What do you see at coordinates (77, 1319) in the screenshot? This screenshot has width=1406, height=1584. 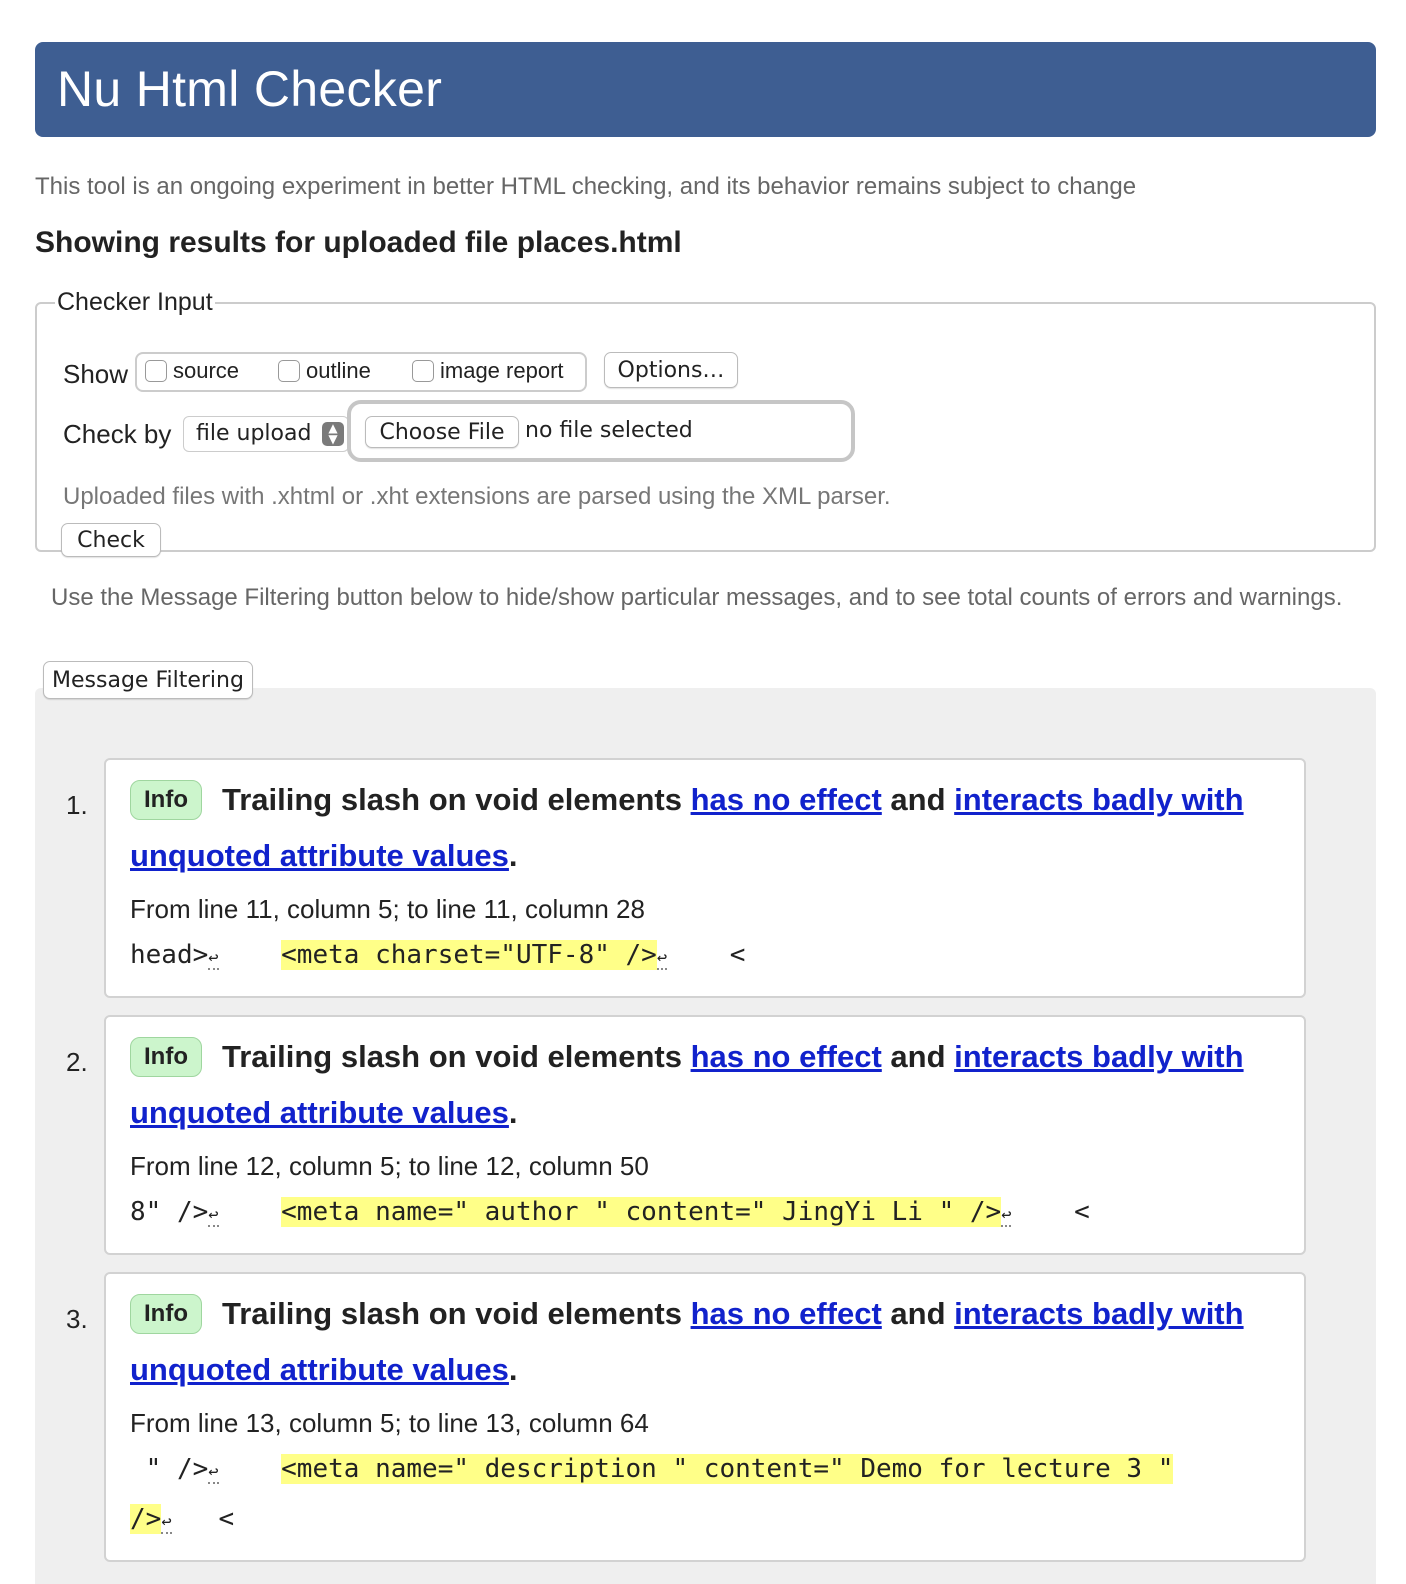 I see `message-number: 3.` at bounding box center [77, 1319].